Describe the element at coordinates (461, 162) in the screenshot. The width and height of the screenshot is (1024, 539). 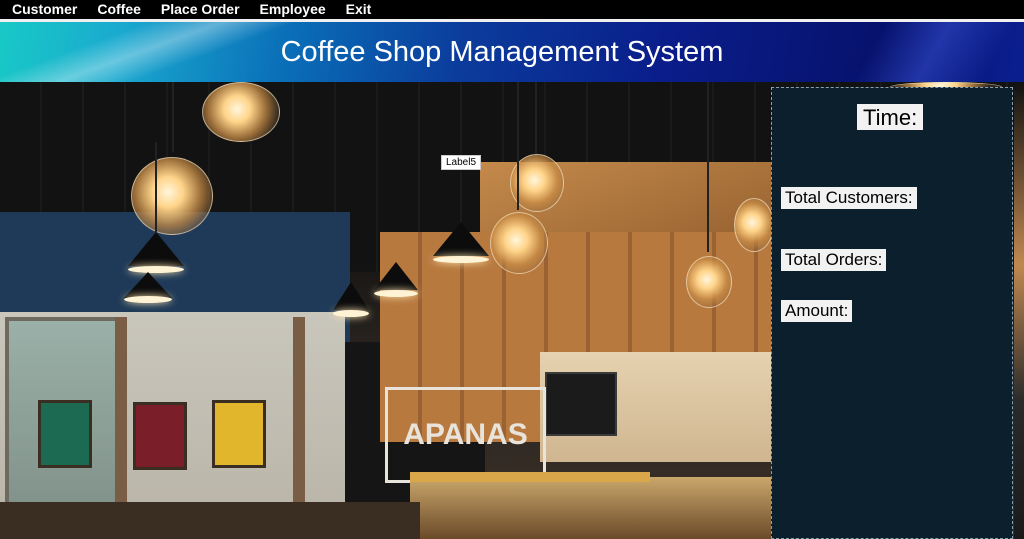
I see `label5: Label5` at that location.